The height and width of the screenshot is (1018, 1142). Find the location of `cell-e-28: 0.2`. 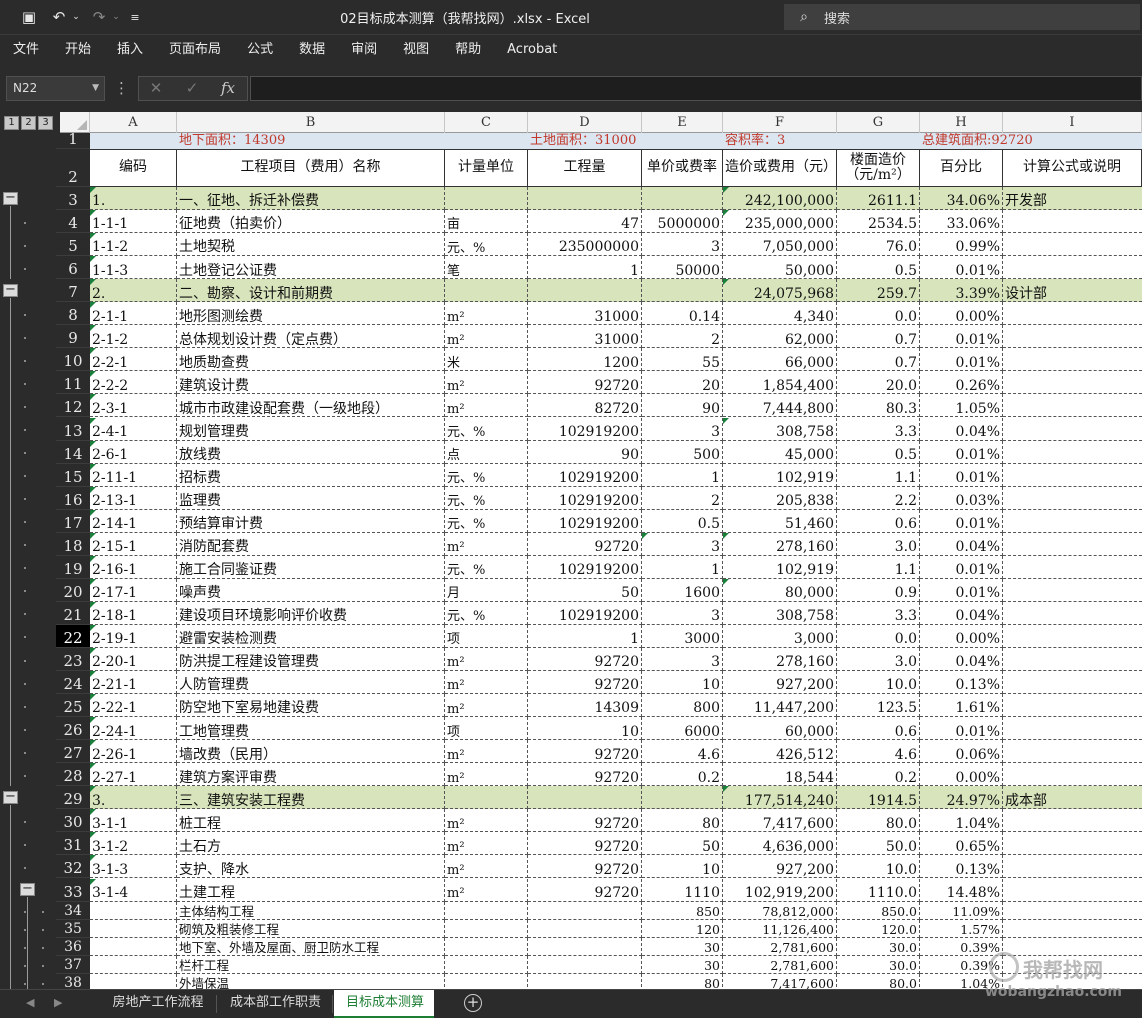

cell-e-28: 0.2 is located at coordinates (682, 775).